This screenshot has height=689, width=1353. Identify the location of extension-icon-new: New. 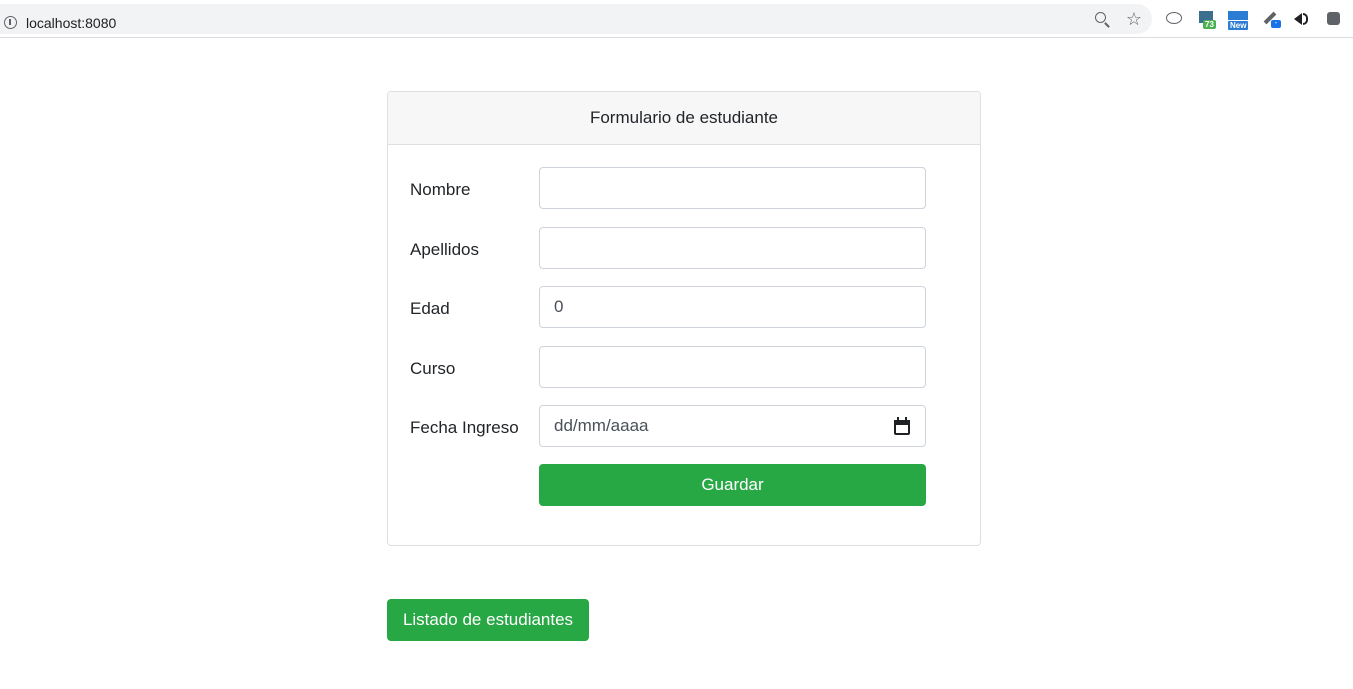
(1239, 20).